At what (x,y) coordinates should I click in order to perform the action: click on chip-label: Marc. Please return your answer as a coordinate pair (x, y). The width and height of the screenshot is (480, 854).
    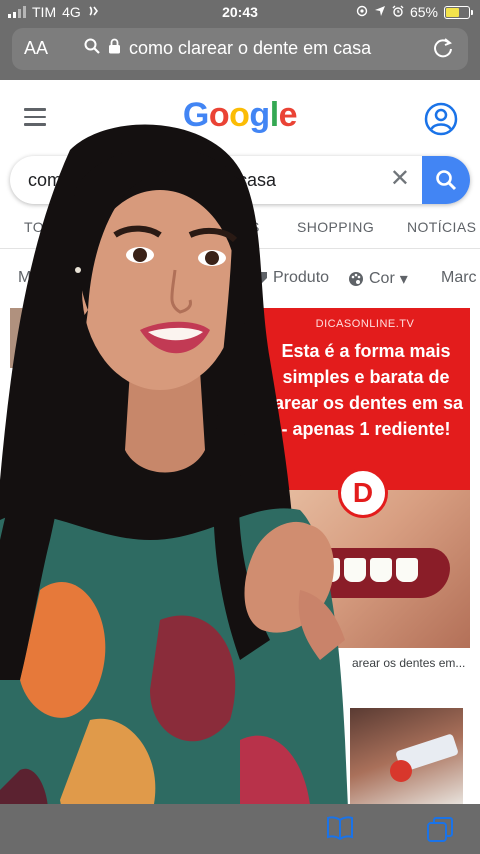
    Looking at the image, I should click on (459, 277).